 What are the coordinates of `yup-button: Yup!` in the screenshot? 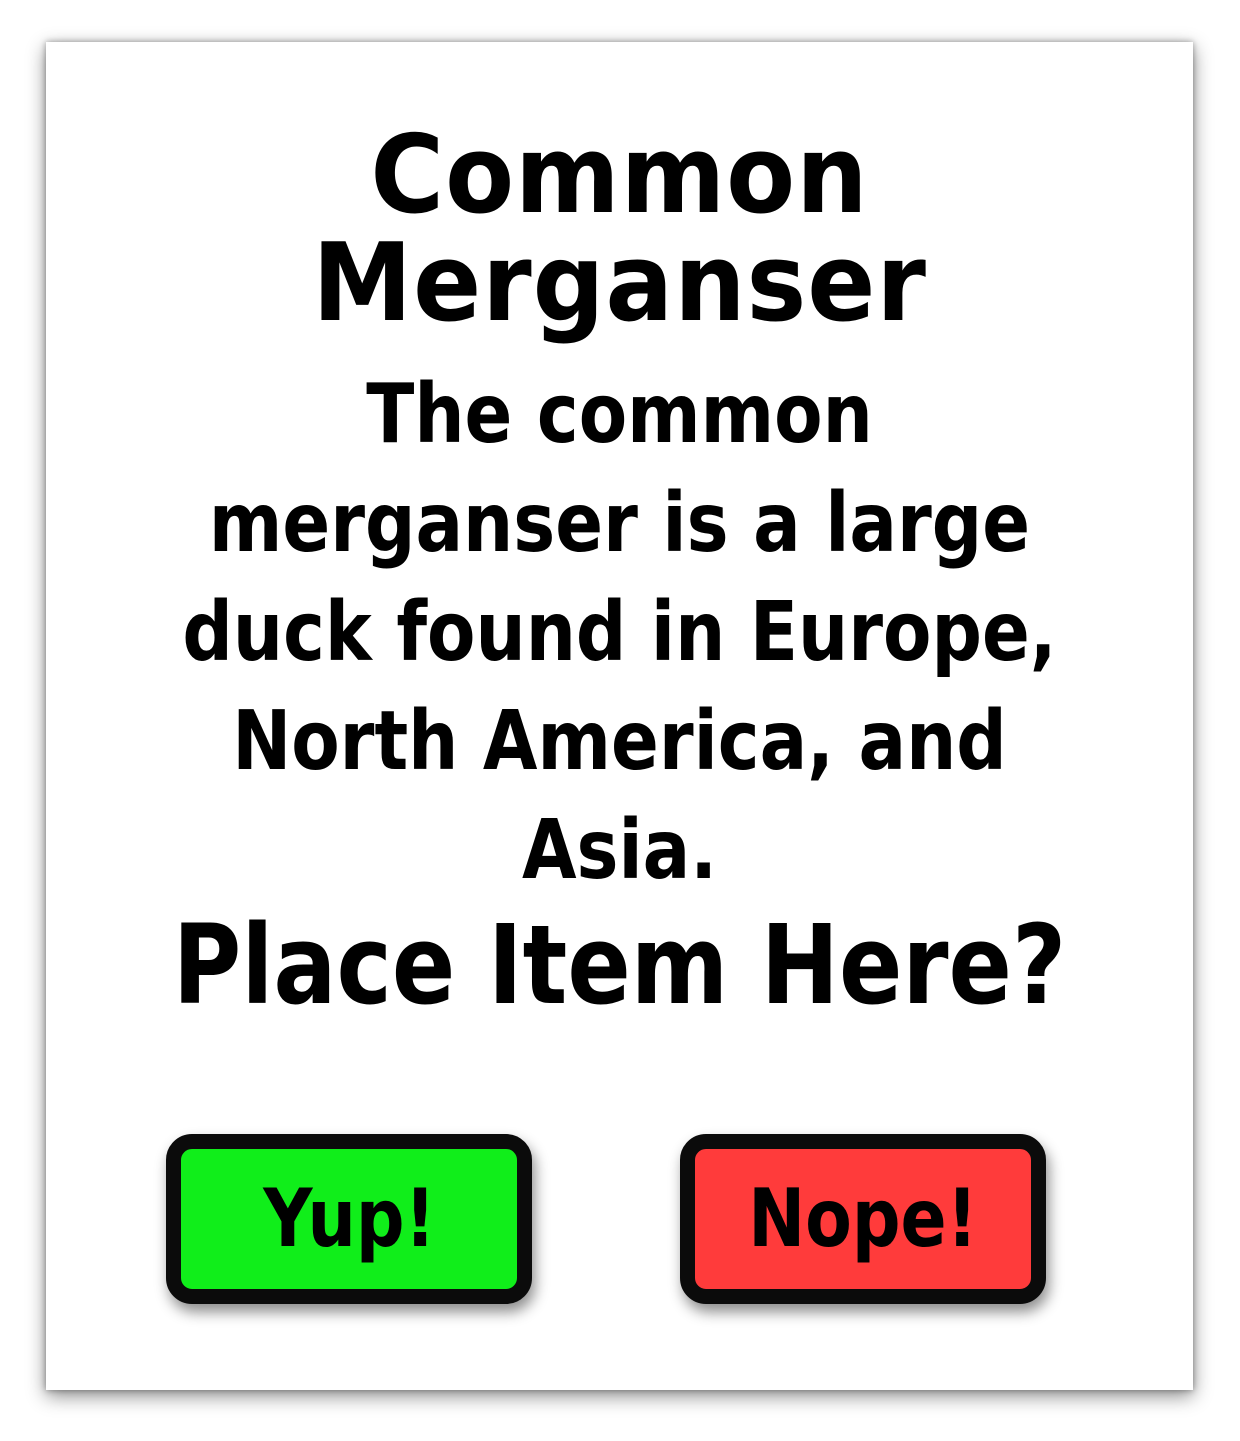 It's located at (349, 1219).